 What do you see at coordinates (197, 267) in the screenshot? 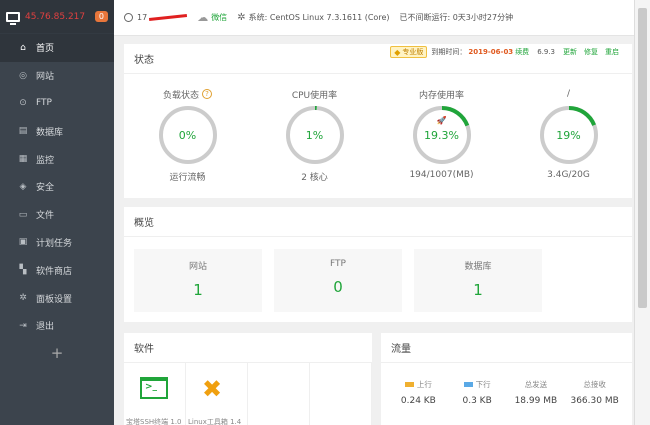
I see `overview-label: 网站` at bounding box center [197, 267].